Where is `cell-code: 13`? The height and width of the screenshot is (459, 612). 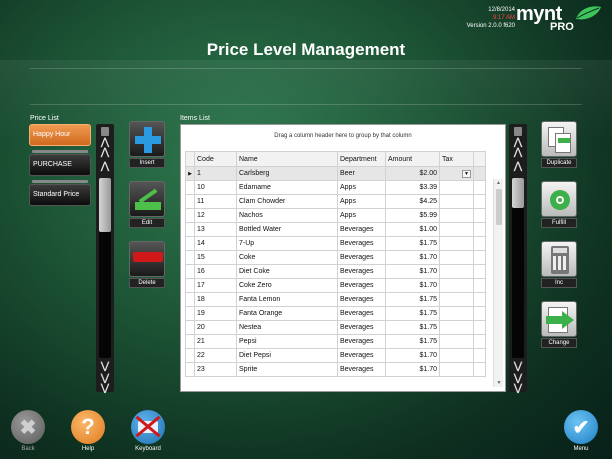 cell-code: 13 is located at coordinates (215, 229).